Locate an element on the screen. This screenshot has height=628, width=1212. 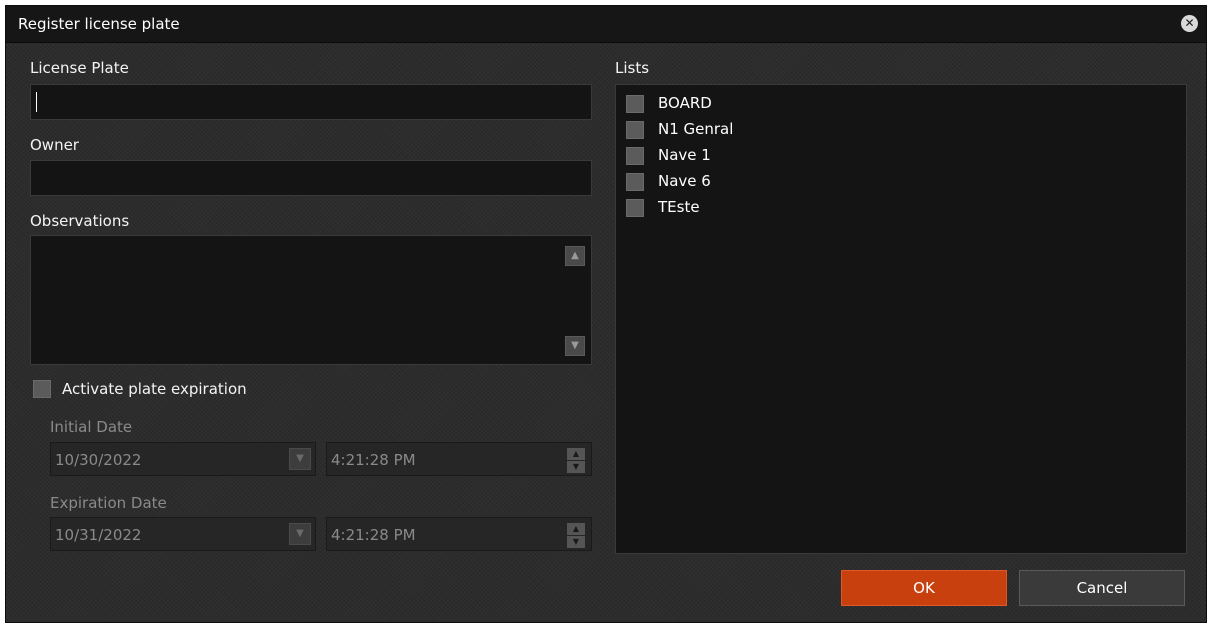
observations-textarea is located at coordinates (311, 300).